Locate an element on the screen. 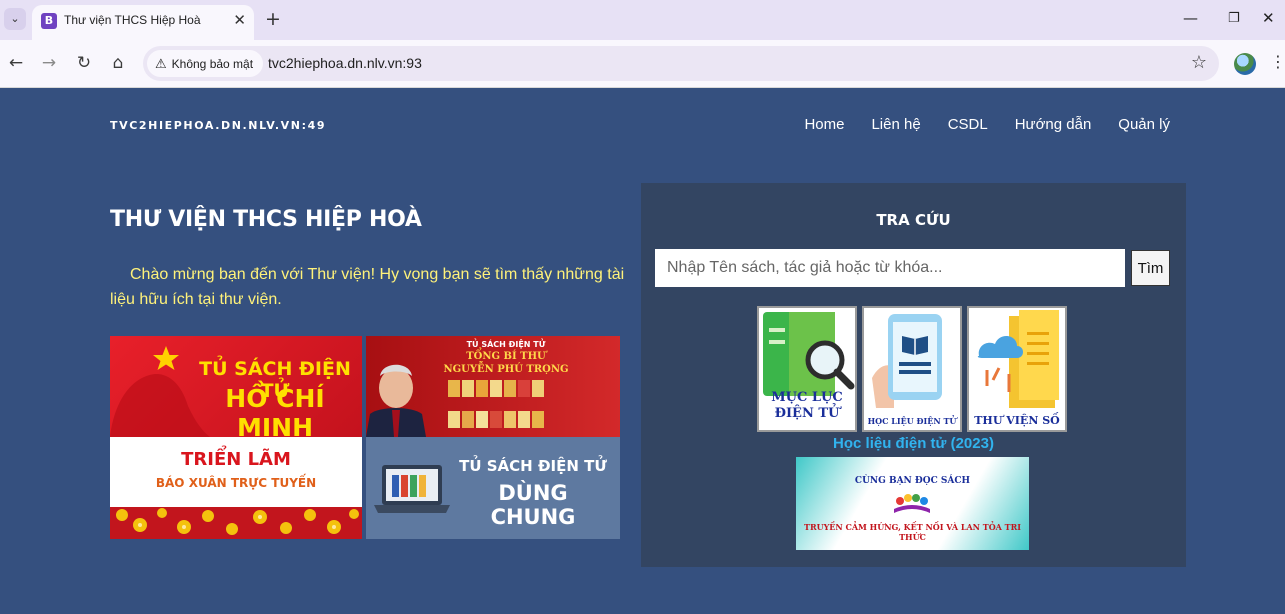  top-navigation: Home Liên hệ CSDL Hướng dẫn Quản lý is located at coordinates (987, 124).